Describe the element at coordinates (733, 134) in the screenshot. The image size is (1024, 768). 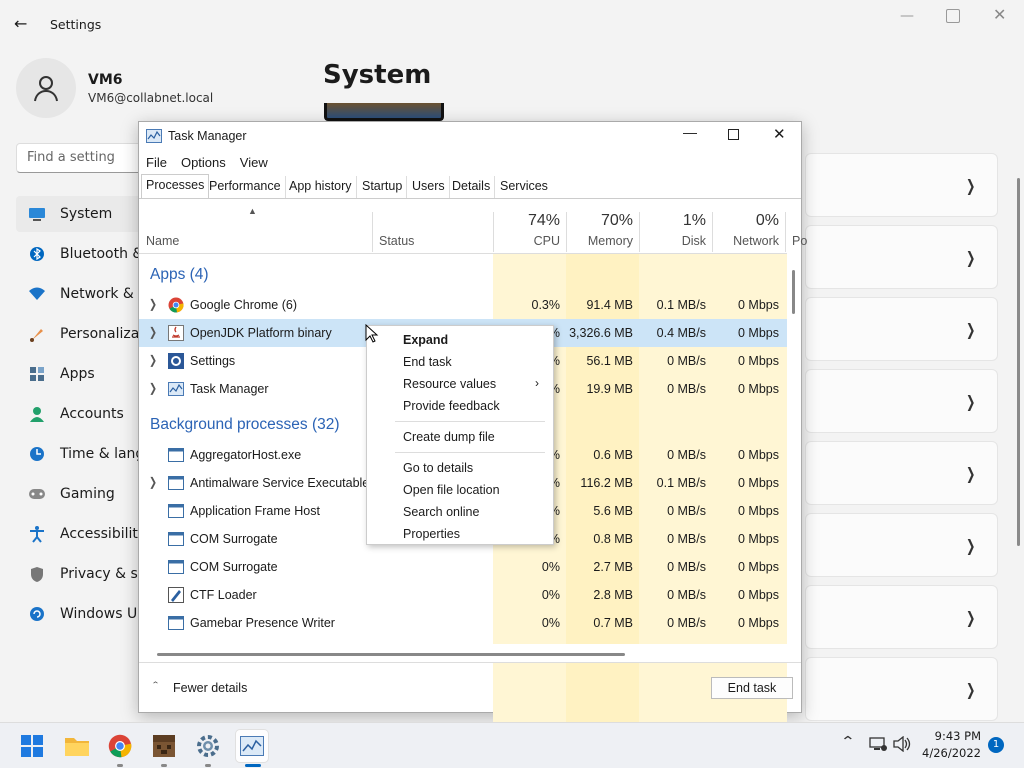
I see `maximize-icon` at that location.